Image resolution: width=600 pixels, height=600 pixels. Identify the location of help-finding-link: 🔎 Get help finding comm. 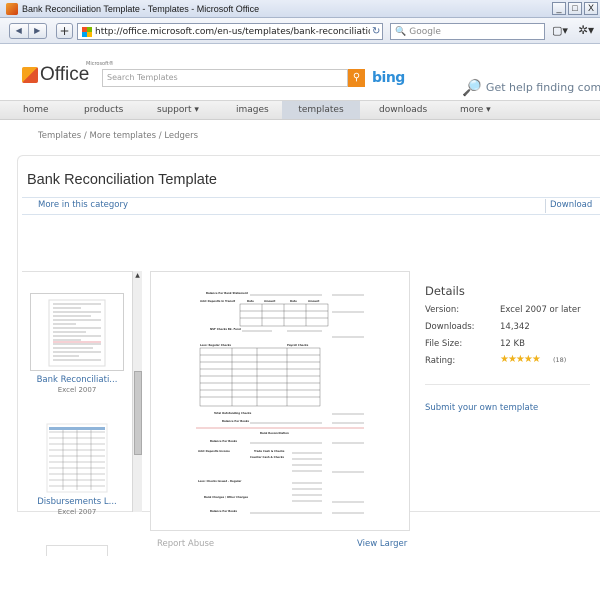
(531, 87).